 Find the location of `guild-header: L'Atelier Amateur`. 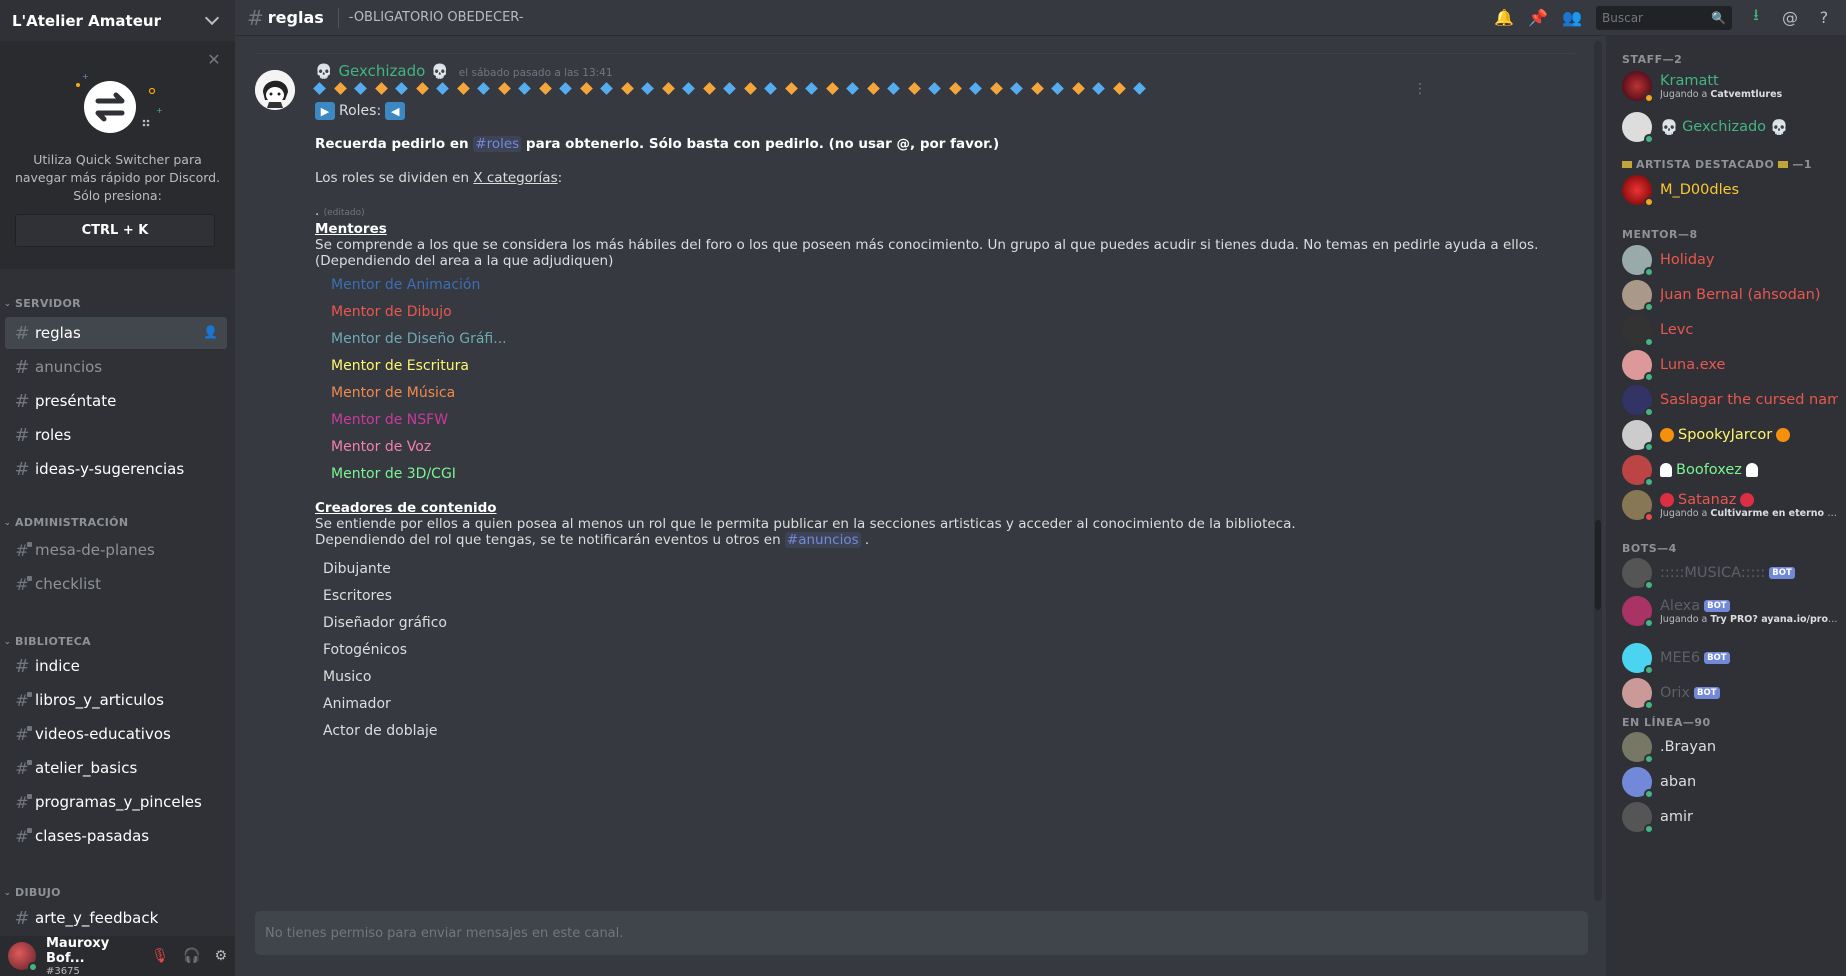

guild-header: L'Atelier Amateur is located at coordinates (117, 20).